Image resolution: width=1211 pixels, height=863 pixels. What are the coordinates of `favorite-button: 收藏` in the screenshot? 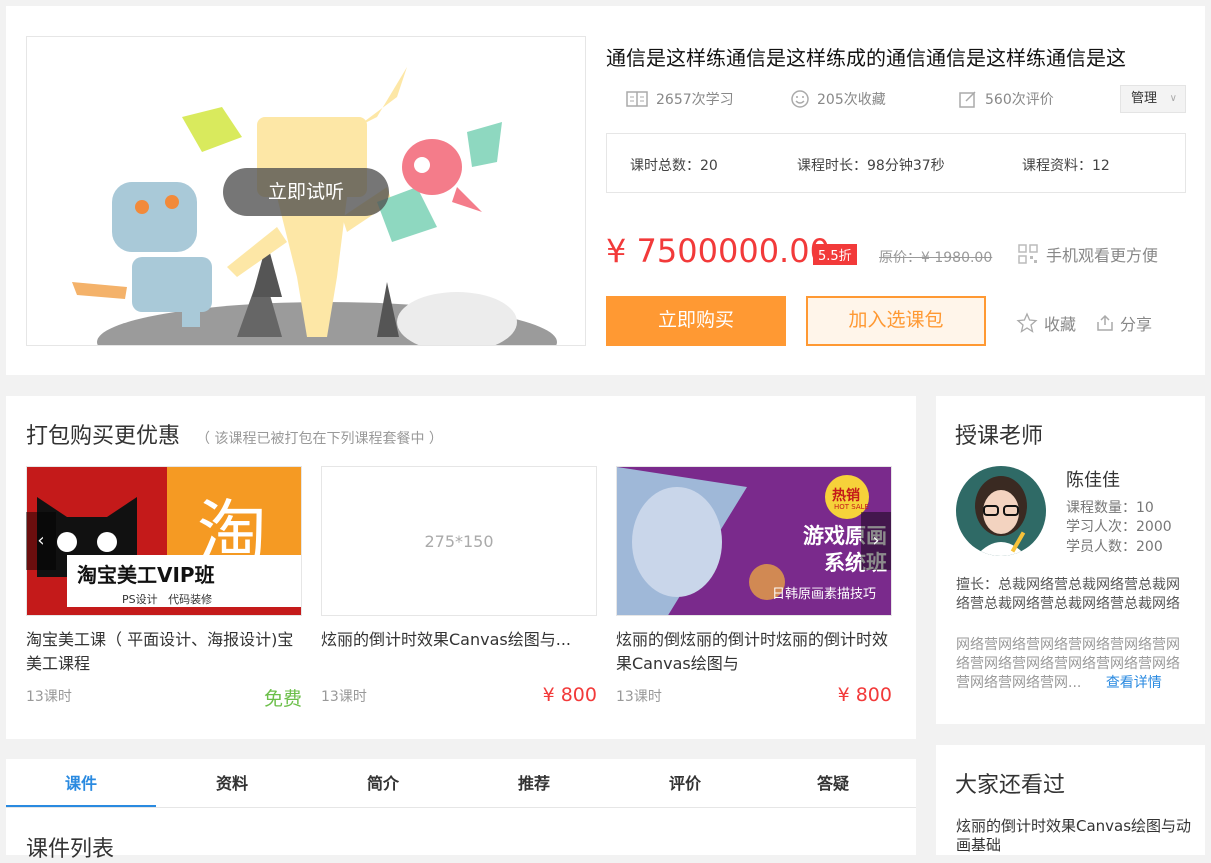 It's located at (1046, 323).